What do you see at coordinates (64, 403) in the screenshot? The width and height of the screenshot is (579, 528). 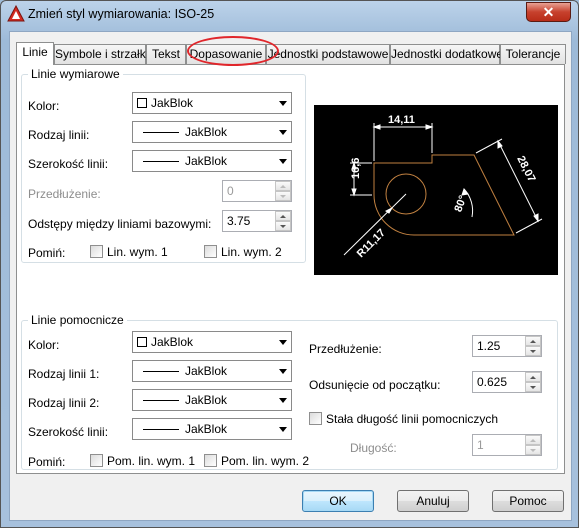 I see `ext-linetype2-label: Rodzaj linii 2:` at bounding box center [64, 403].